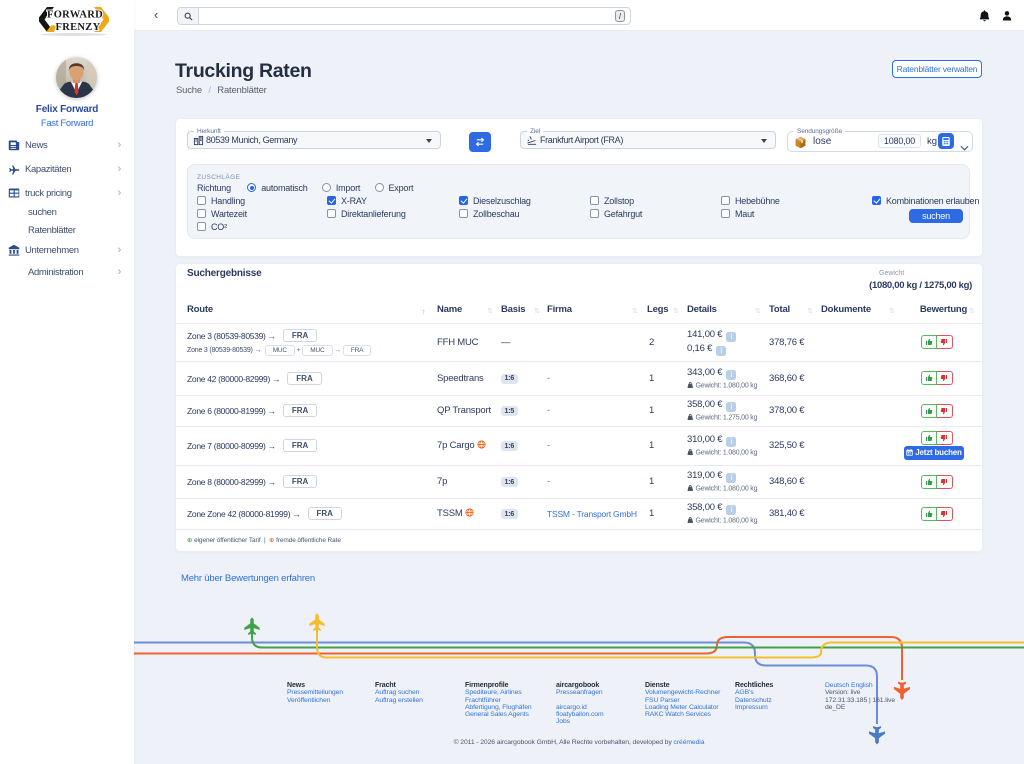 This screenshot has height=764, width=1024. What do you see at coordinates (78, 27) in the screenshot?
I see `svg-text: FRENZY` at bounding box center [78, 27].